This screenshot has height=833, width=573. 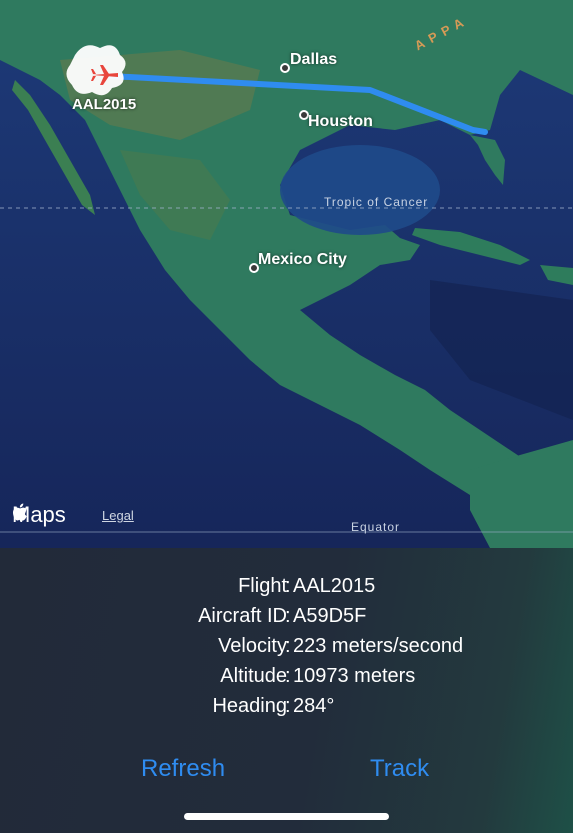 What do you see at coordinates (376, 202) in the screenshot?
I see `tropic-of-cancer-label: Tropic of Cancer` at bounding box center [376, 202].